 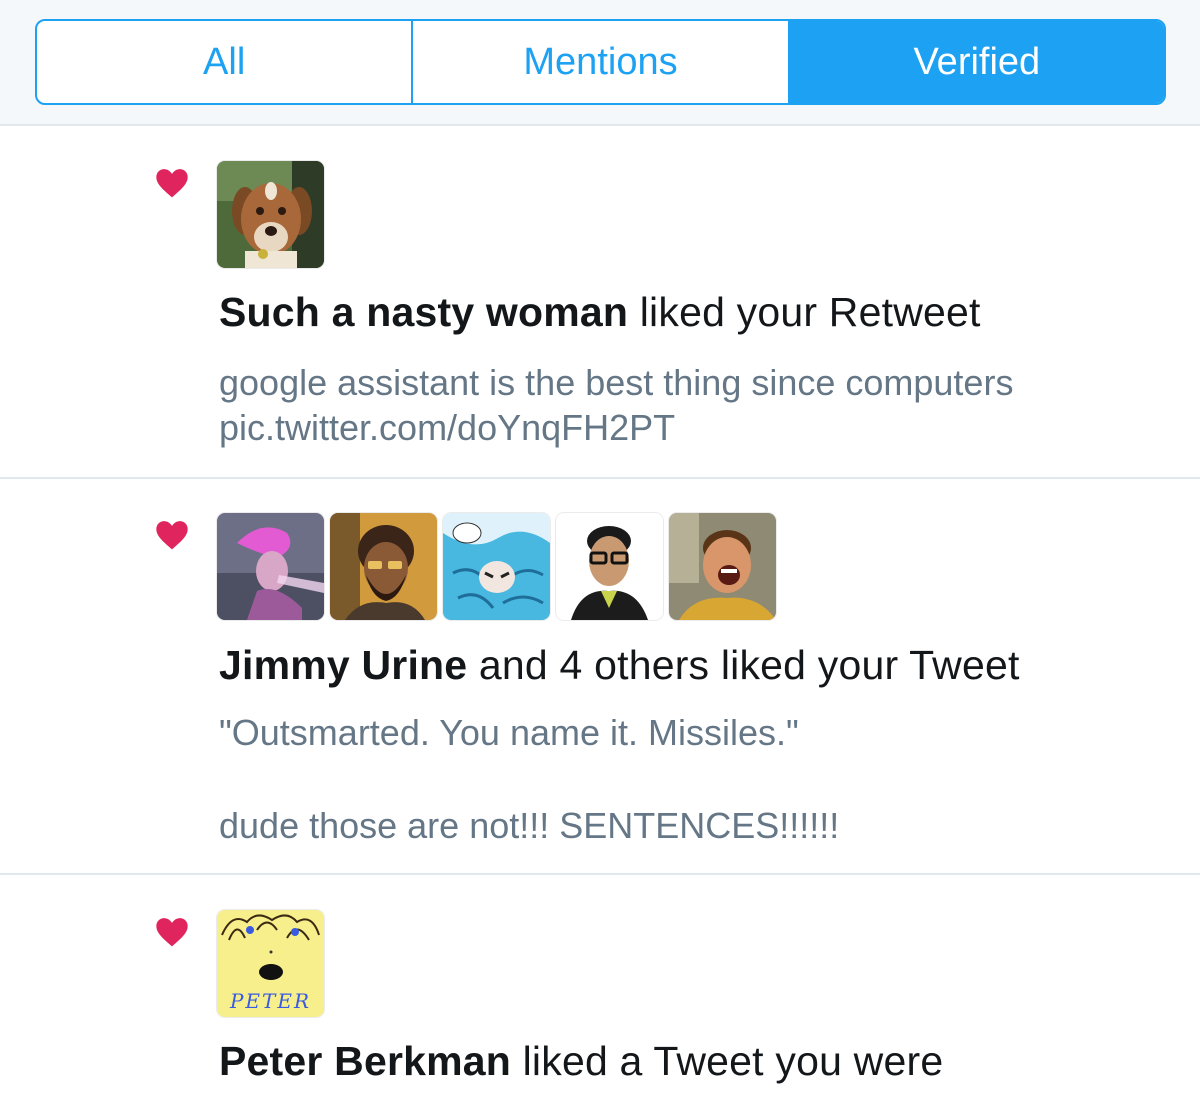 I want to click on tab-verified: Verified, so click(x=975, y=62).